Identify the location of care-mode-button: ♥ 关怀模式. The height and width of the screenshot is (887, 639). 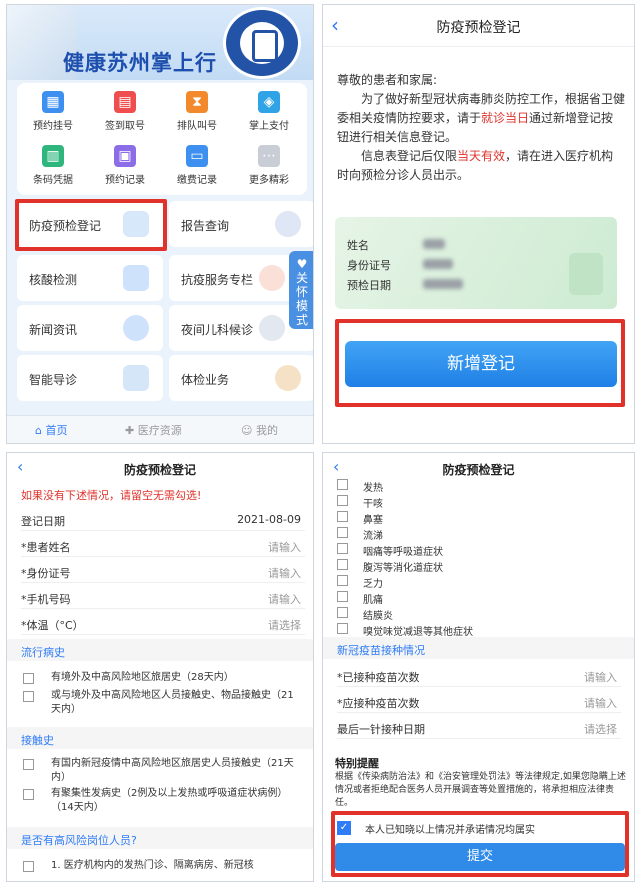
(301, 290).